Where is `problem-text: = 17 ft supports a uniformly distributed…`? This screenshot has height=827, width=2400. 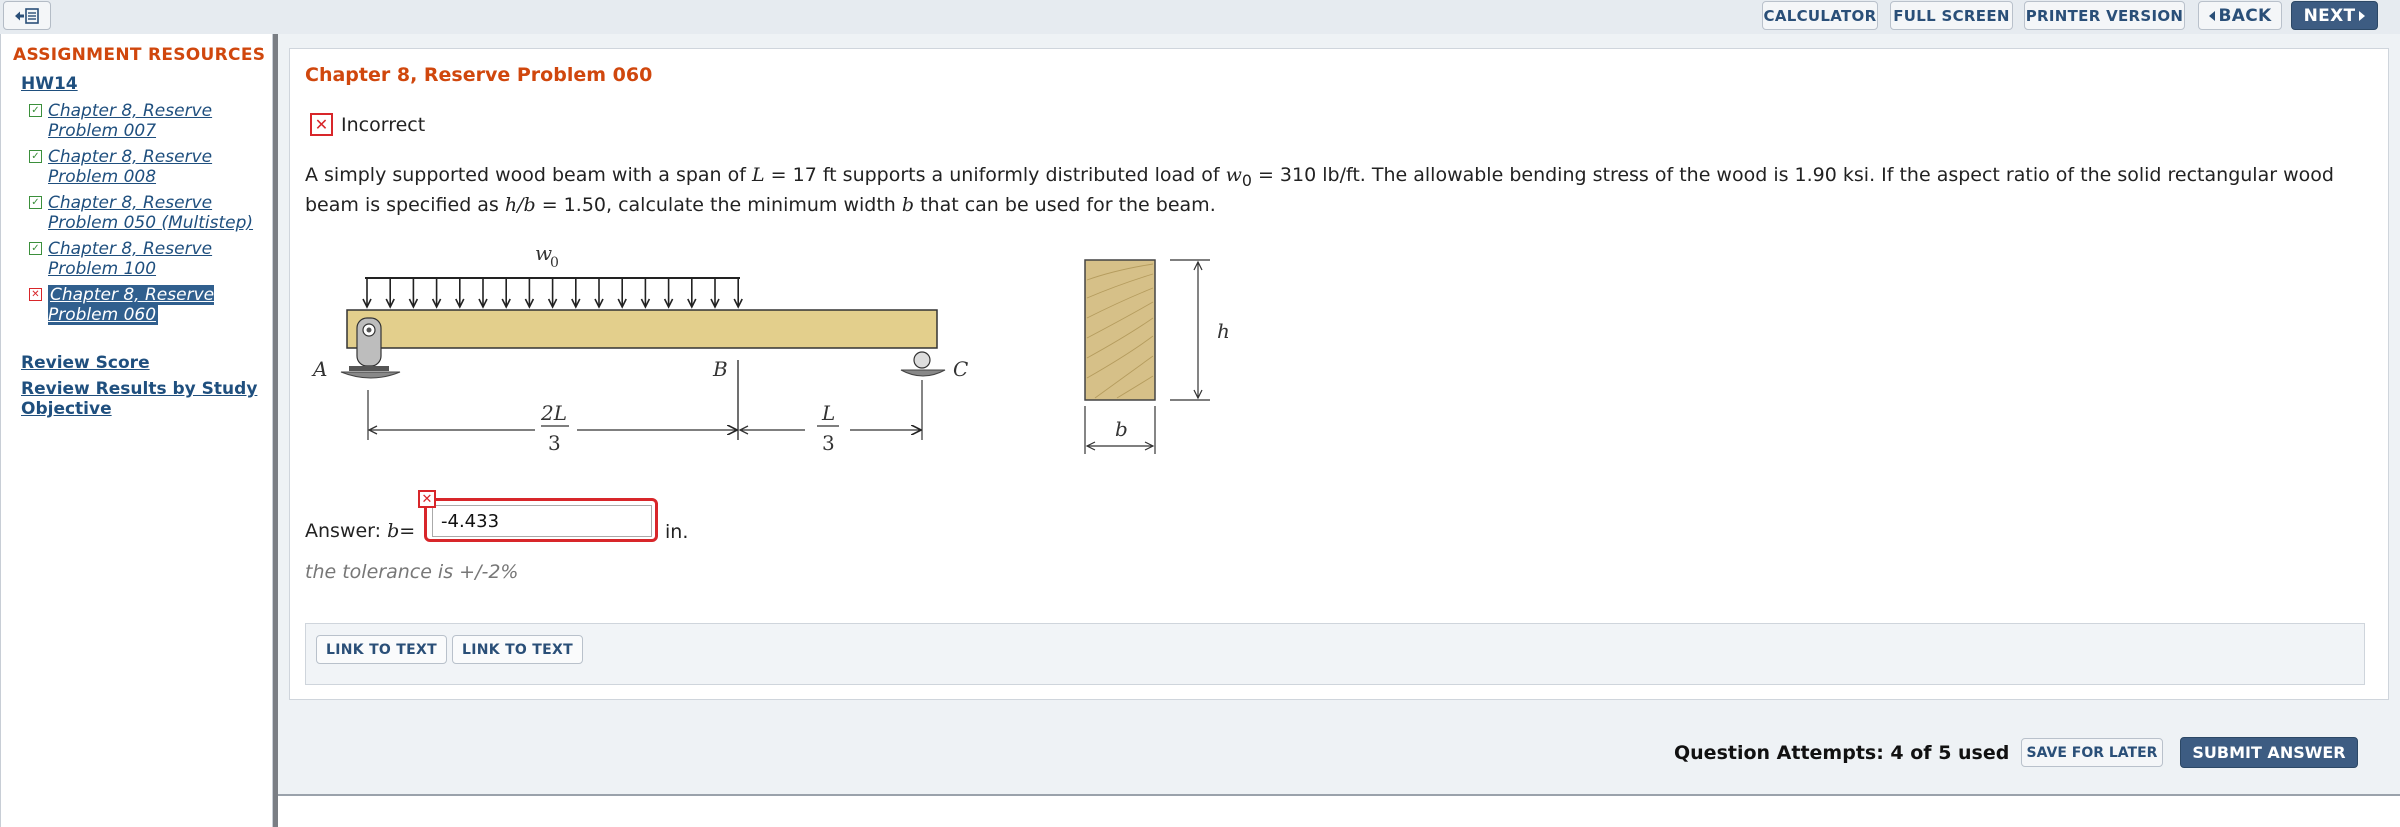
problem-text: = 17 ft supports a uniformly distributed… is located at coordinates (995, 175).